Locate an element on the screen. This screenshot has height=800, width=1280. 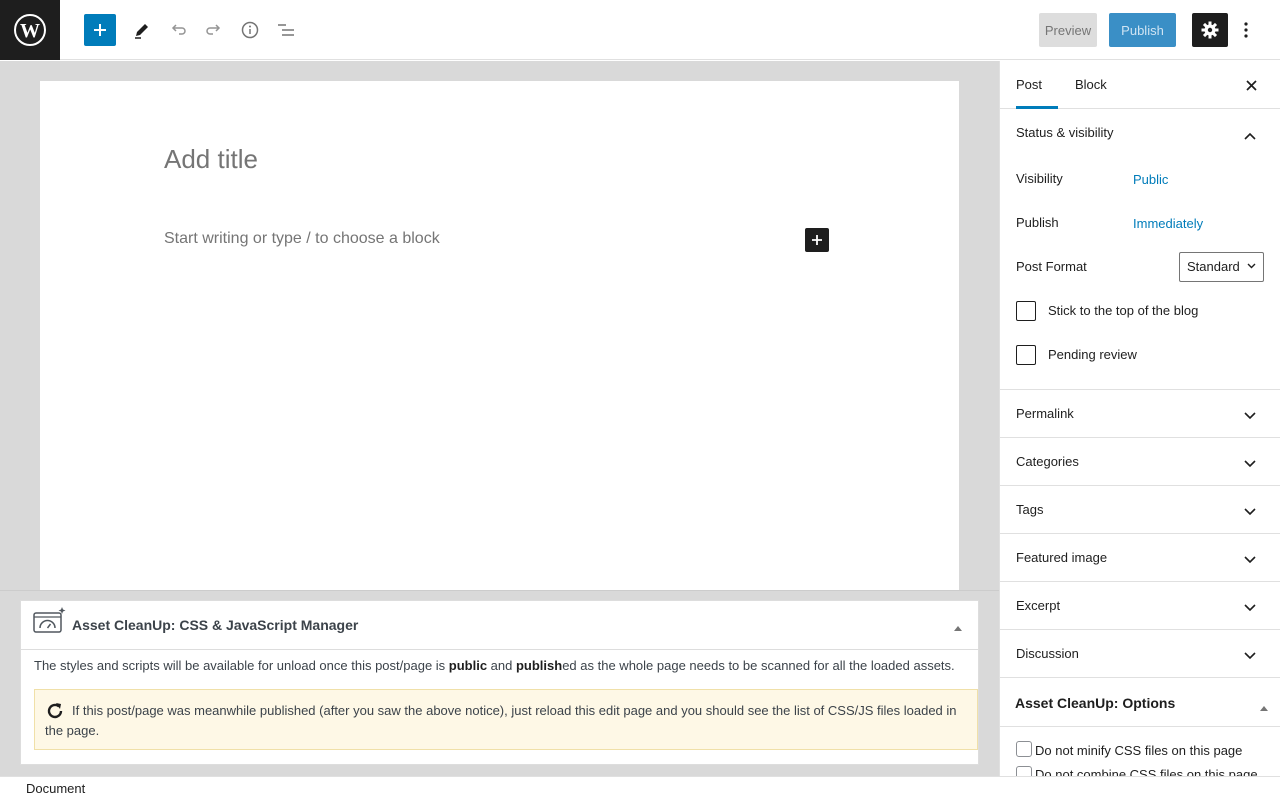
gear-icon is located at coordinates (1210, 30).